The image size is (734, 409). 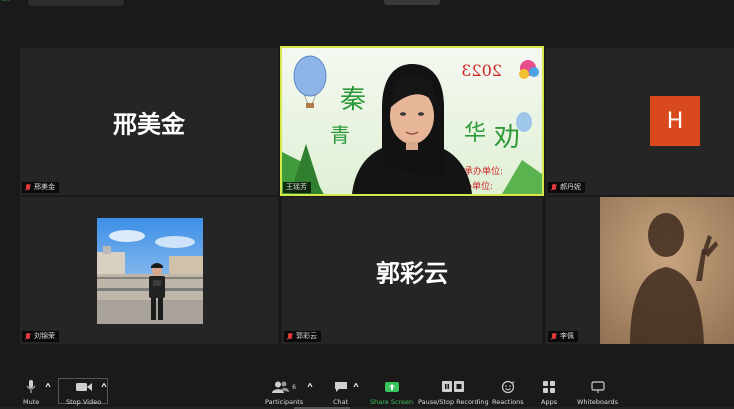 What do you see at coordinates (391, 387) in the screenshot?
I see `share-screen-icon` at bounding box center [391, 387].